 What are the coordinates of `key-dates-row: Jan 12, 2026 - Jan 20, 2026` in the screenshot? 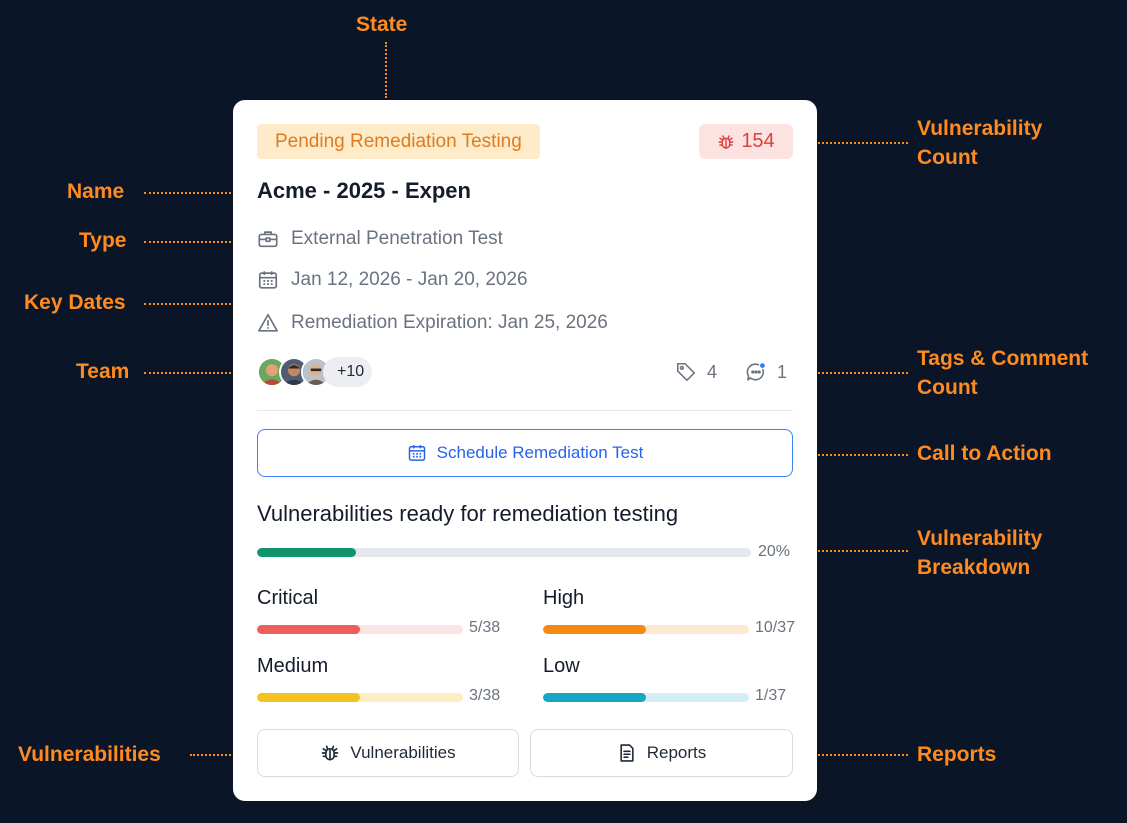 It's located at (392, 280).